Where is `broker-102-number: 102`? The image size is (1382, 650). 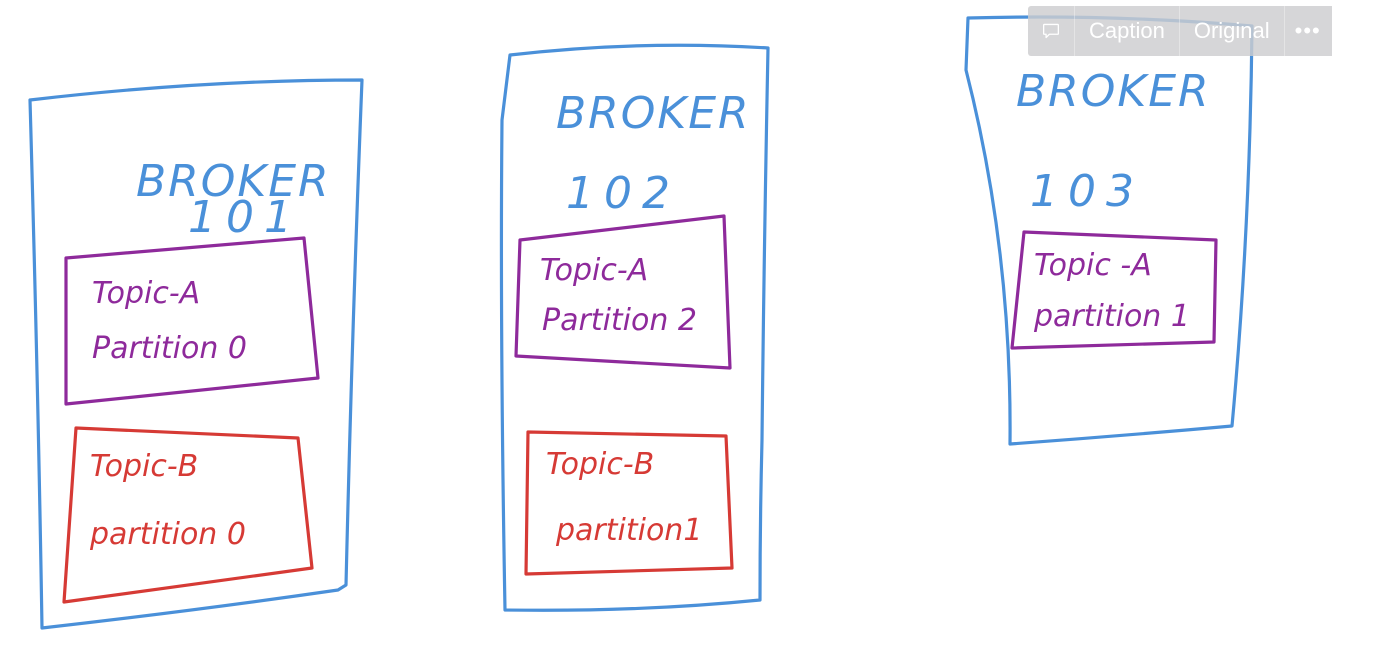 broker-102-number: 102 is located at coordinates (623, 193).